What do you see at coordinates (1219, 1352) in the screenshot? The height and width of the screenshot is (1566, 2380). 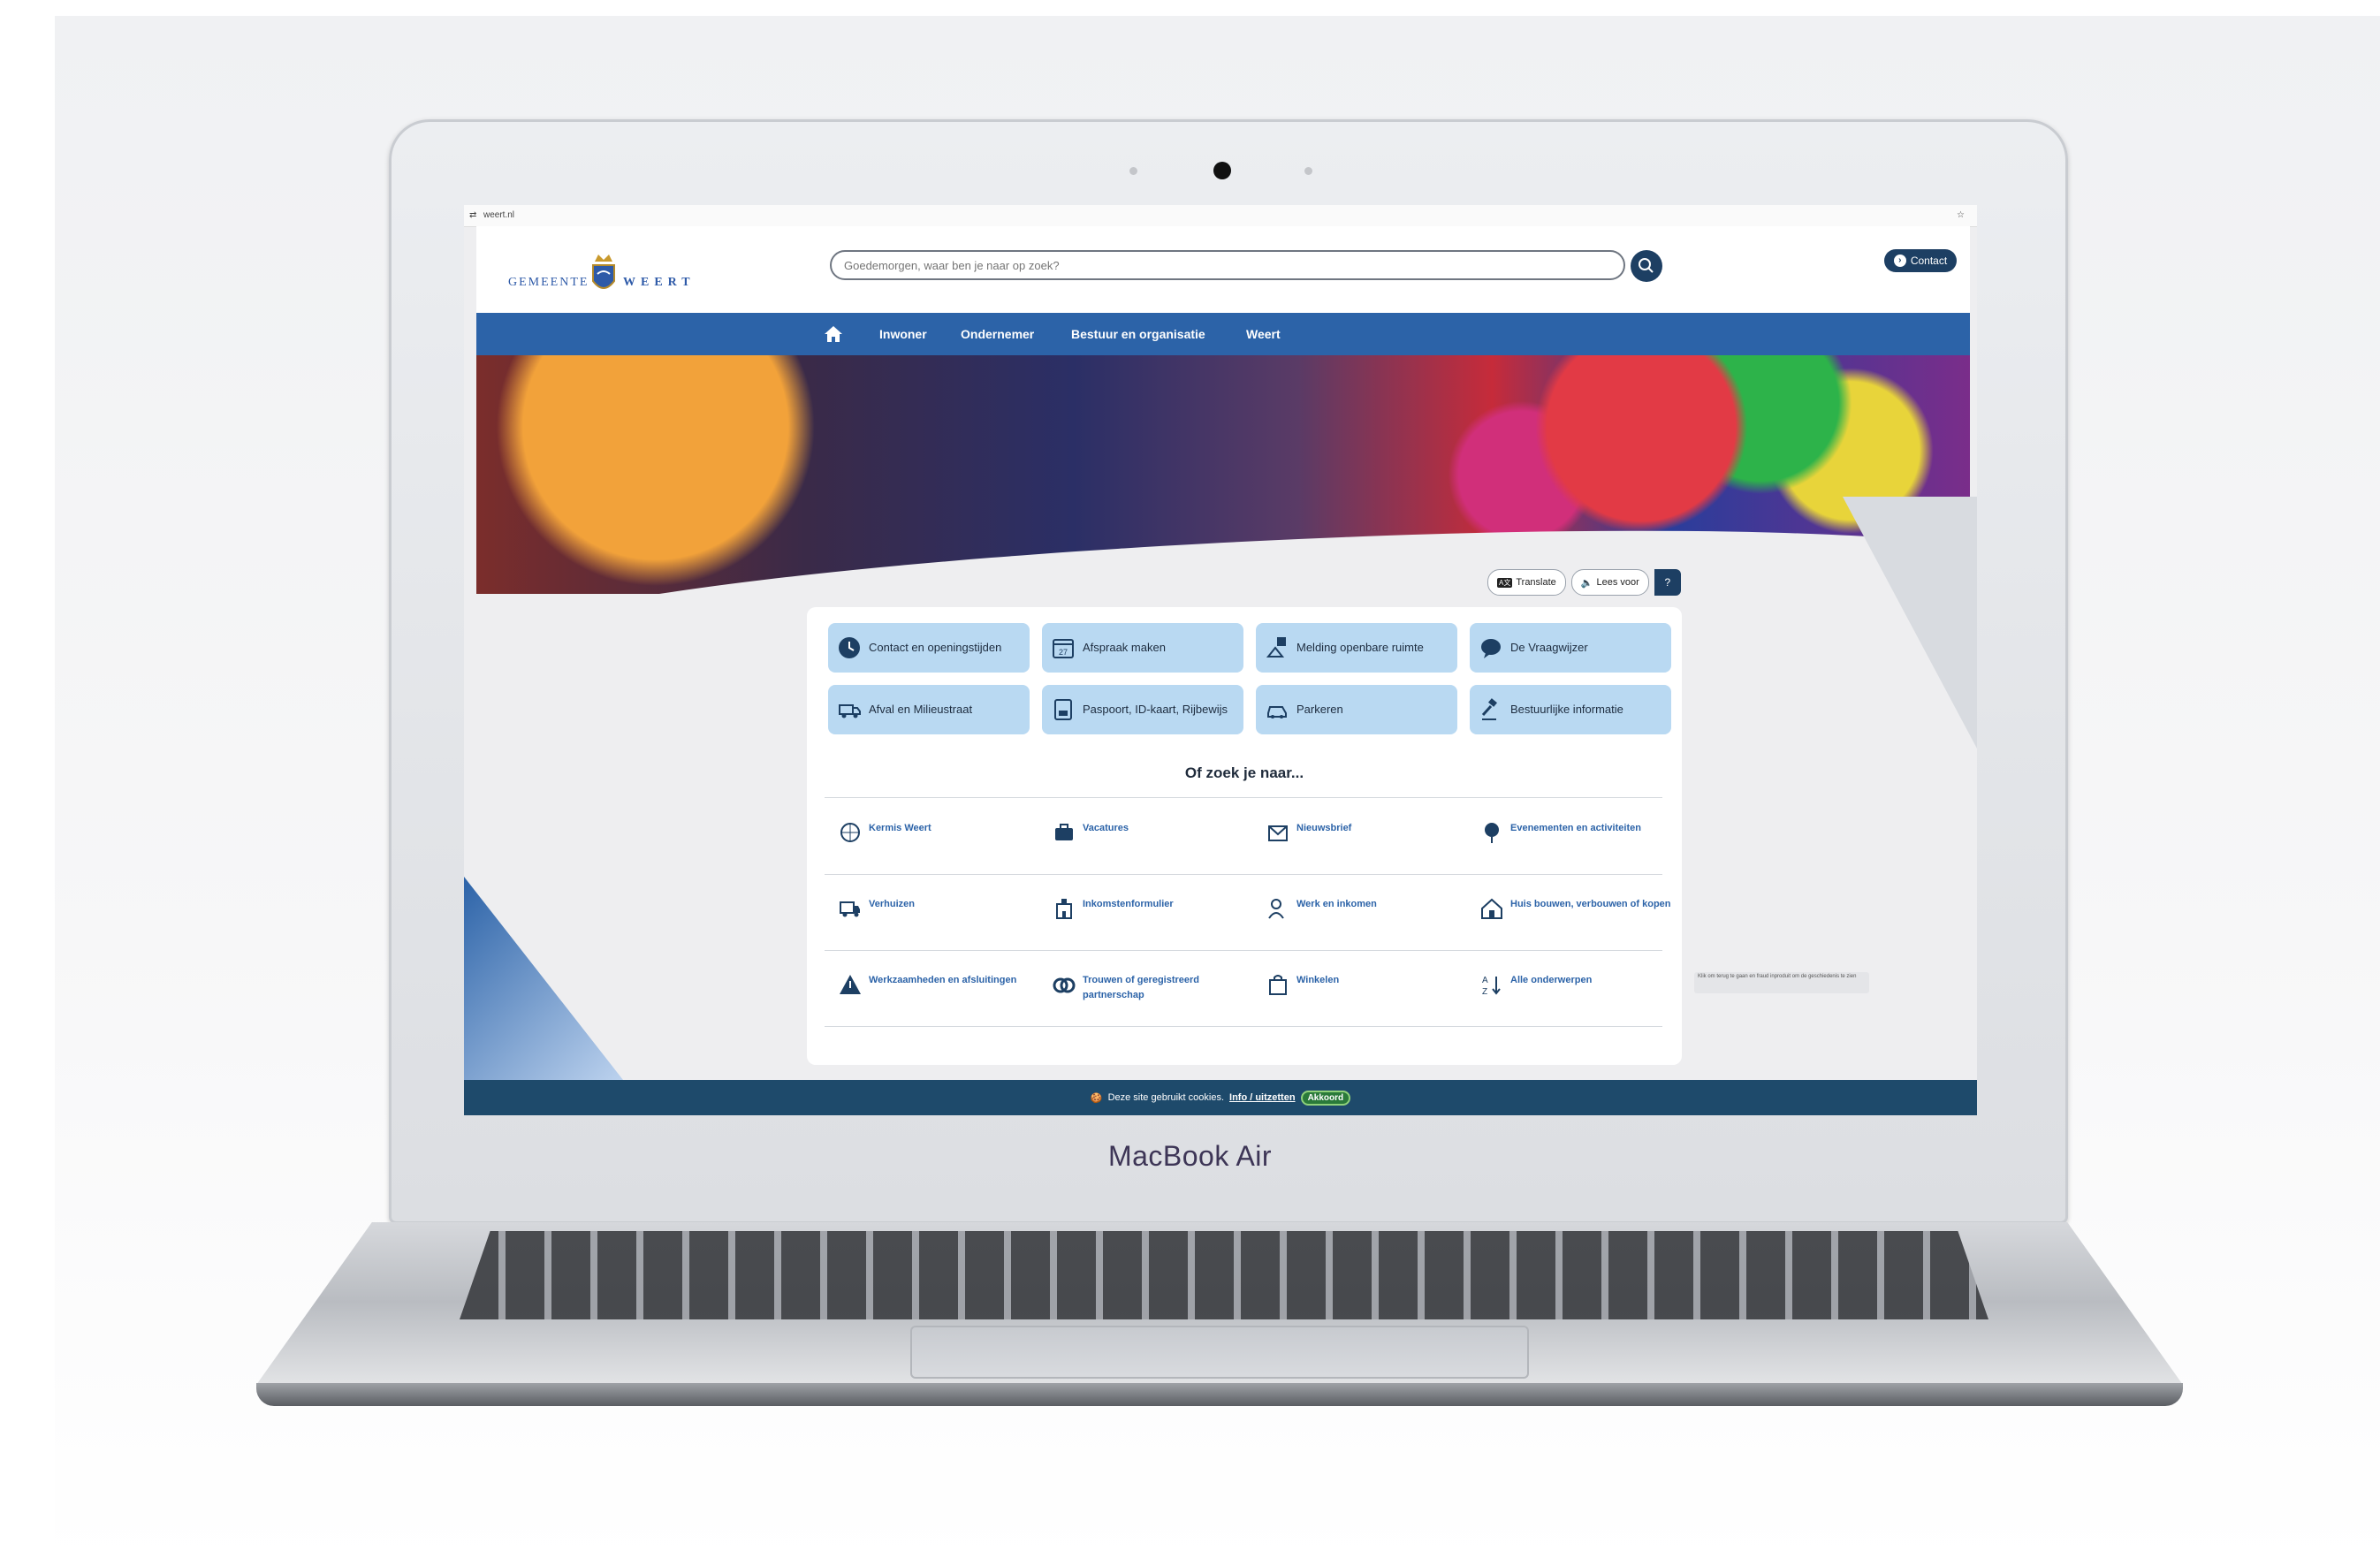 I see `trackpad` at bounding box center [1219, 1352].